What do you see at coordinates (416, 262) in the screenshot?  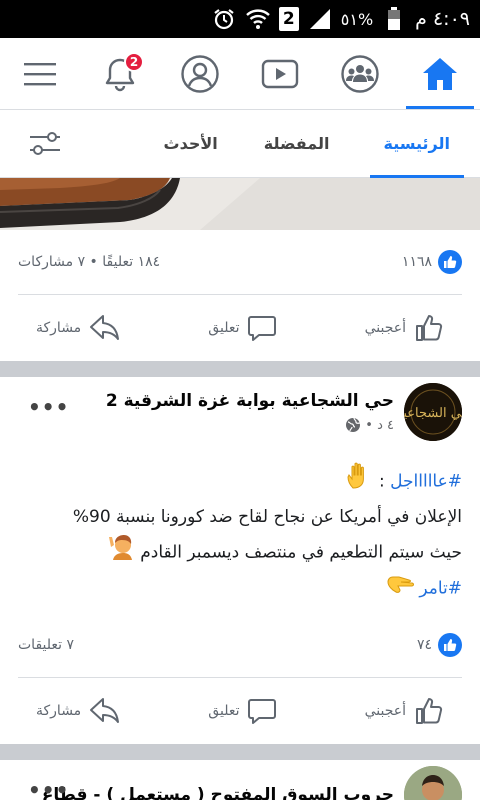 I see `likes-count: ١١٦٨` at bounding box center [416, 262].